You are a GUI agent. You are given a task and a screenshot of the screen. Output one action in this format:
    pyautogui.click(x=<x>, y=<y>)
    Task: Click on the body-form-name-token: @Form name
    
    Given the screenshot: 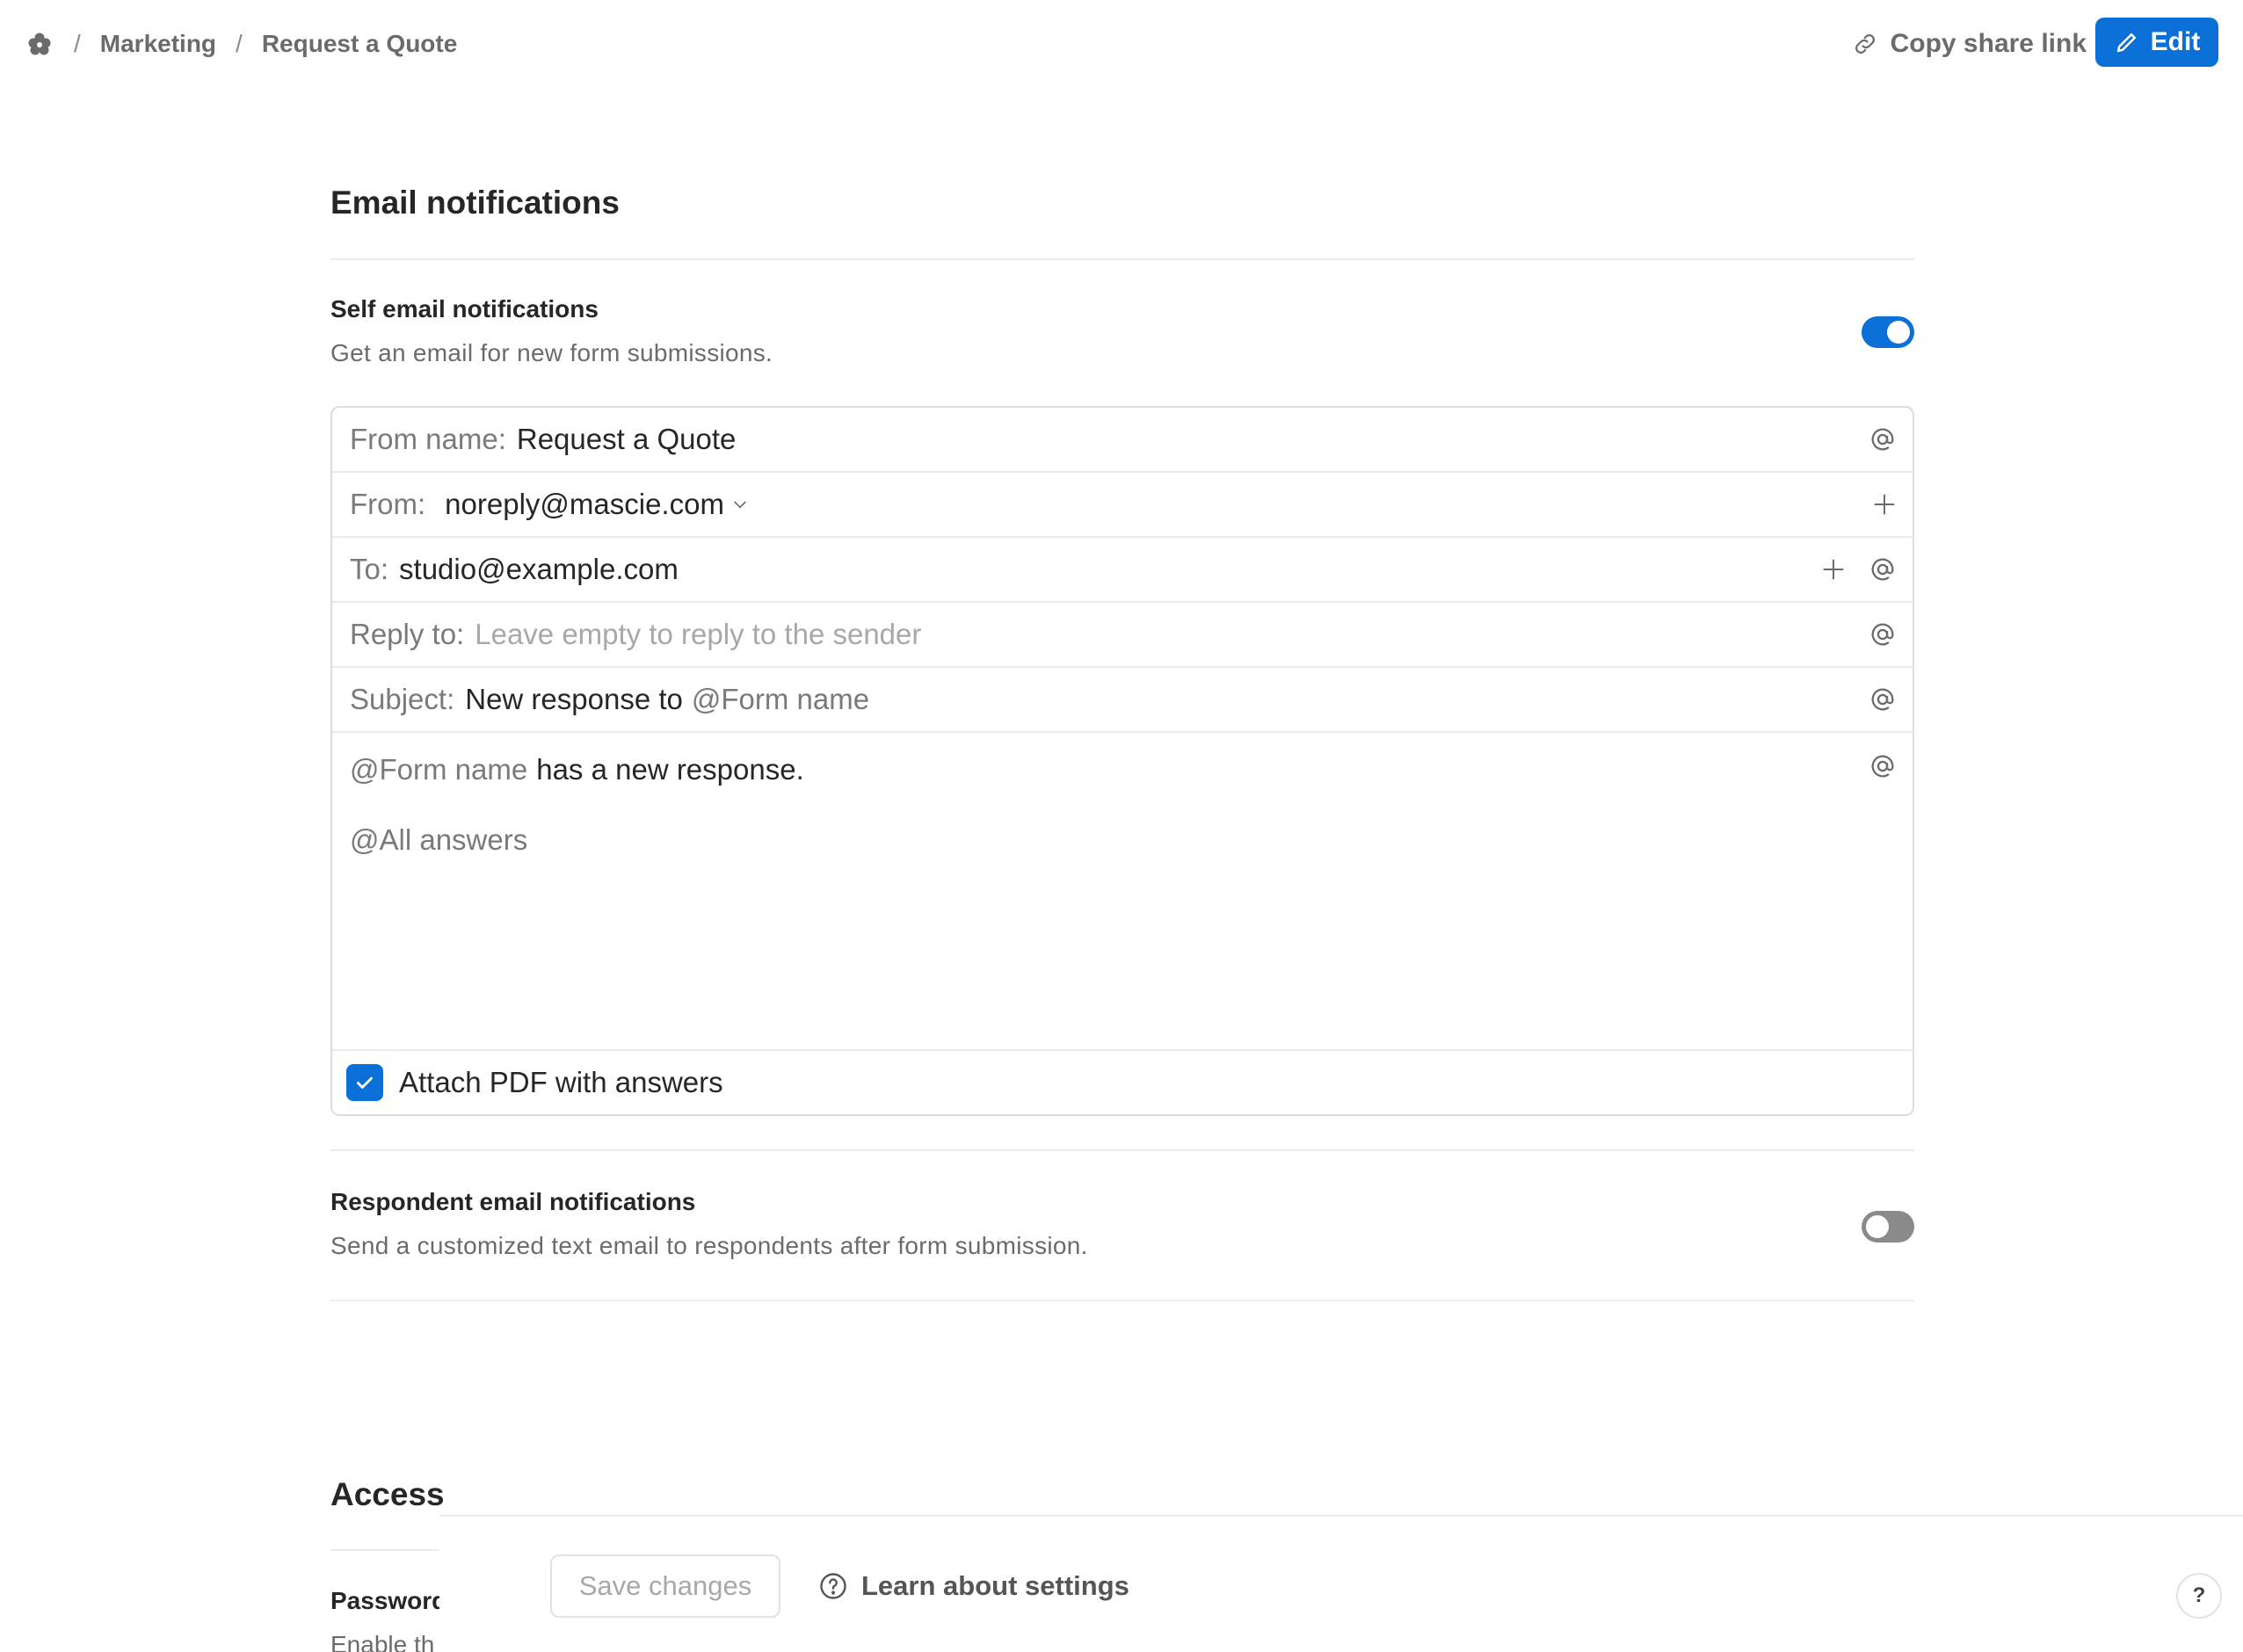 What is the action you would take?
    pyautogui.click(x=439, y=770)
    